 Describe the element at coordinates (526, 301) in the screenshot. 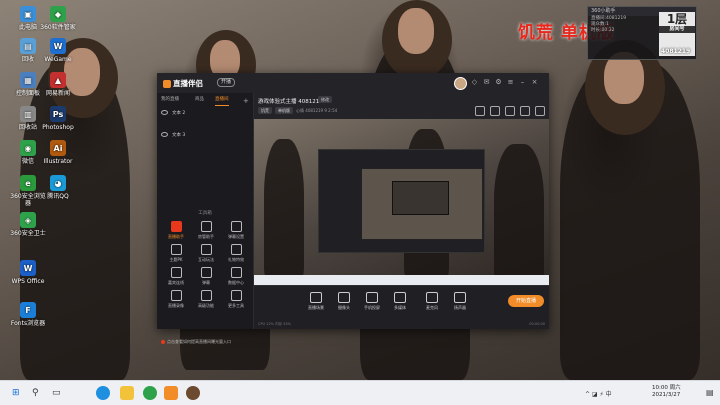

I see `start-live-button: 开始直播` at that location.